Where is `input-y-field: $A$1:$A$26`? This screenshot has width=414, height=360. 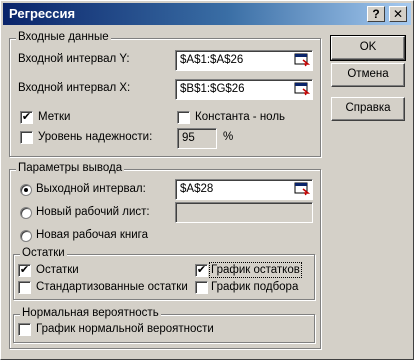
input-y-field: $A$1:$A$26 is located at coordinates (244, 60).